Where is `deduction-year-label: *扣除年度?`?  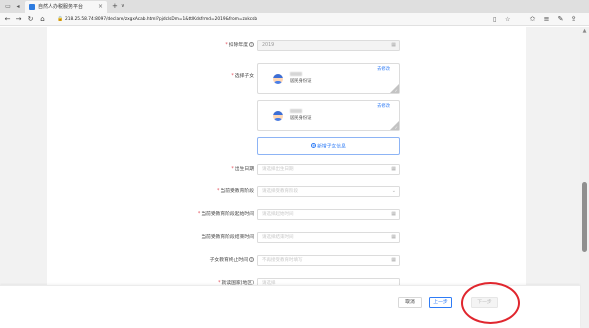 deduction-year-label: *扣除年度? is located at coordinates (239, 44).